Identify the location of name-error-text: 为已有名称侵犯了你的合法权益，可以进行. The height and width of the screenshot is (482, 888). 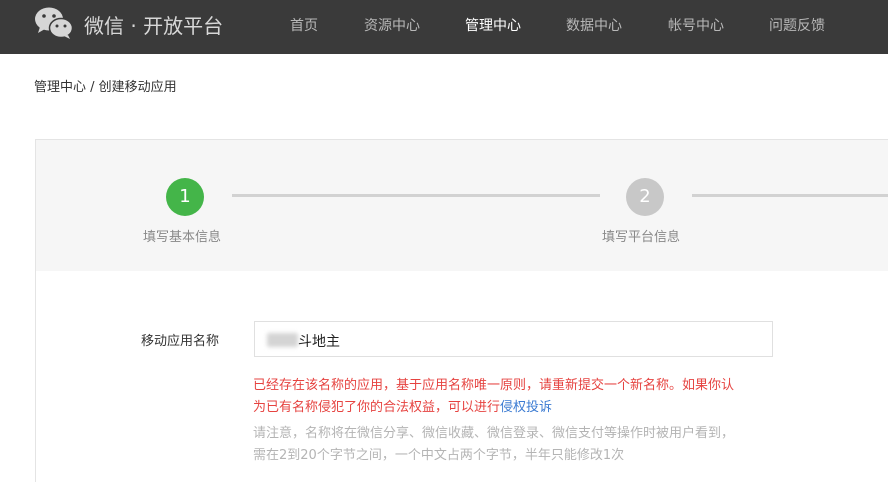
(377, 407).